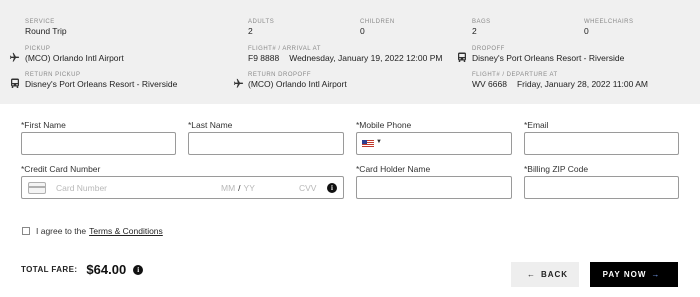 The width and height of the screenshot is (700, 297). I want to click on card-holder-label: *Card Holder Name, so click(393, 169).